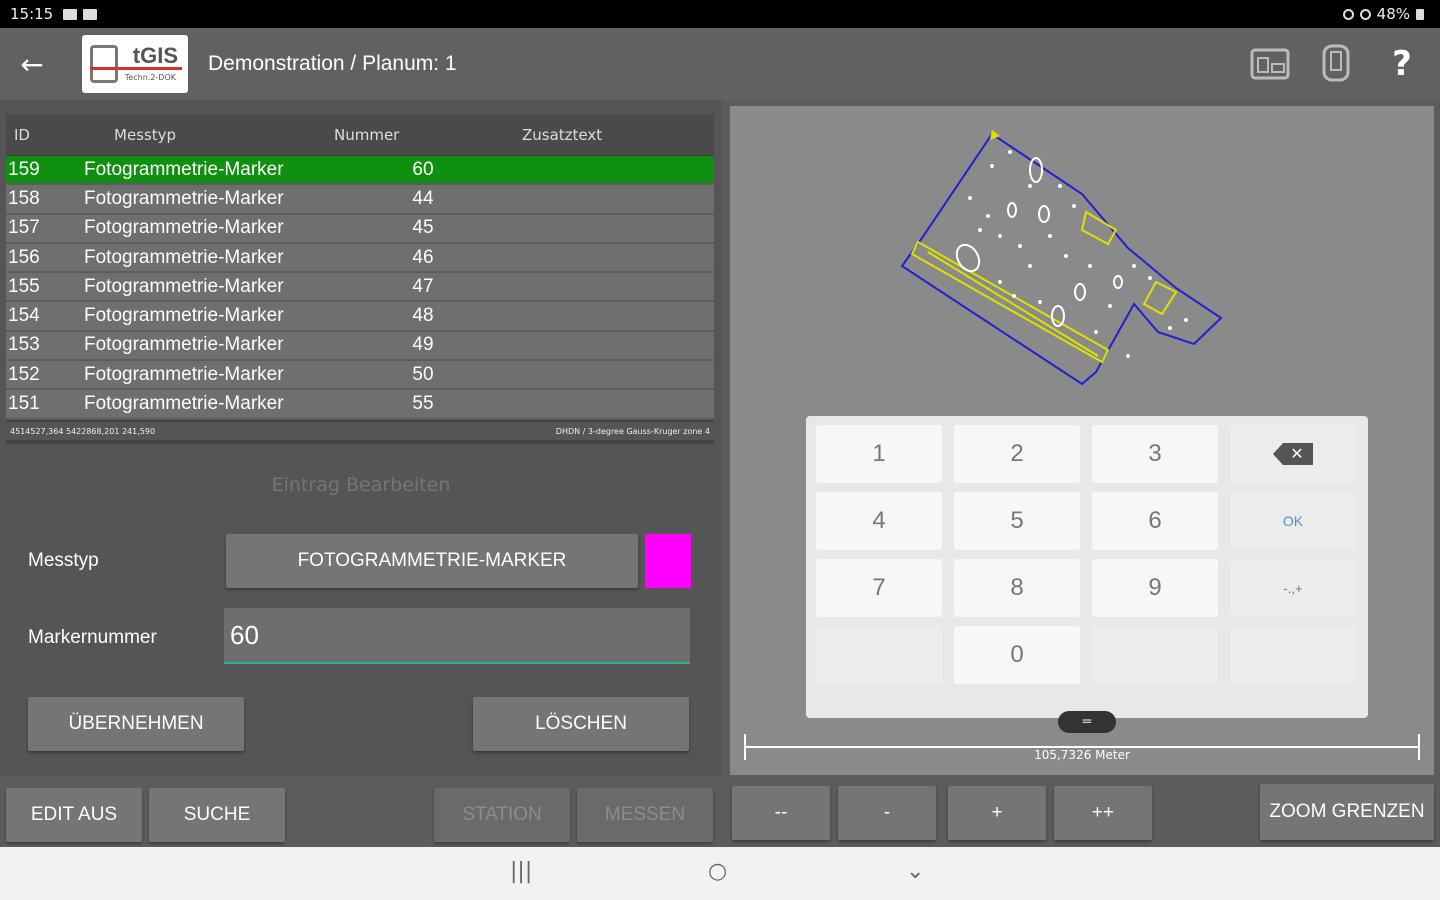  What do you see at coordinates (1393, 14) in the screenshot?
I see `battery-level: 48%` at bounding box center [1393, 14].